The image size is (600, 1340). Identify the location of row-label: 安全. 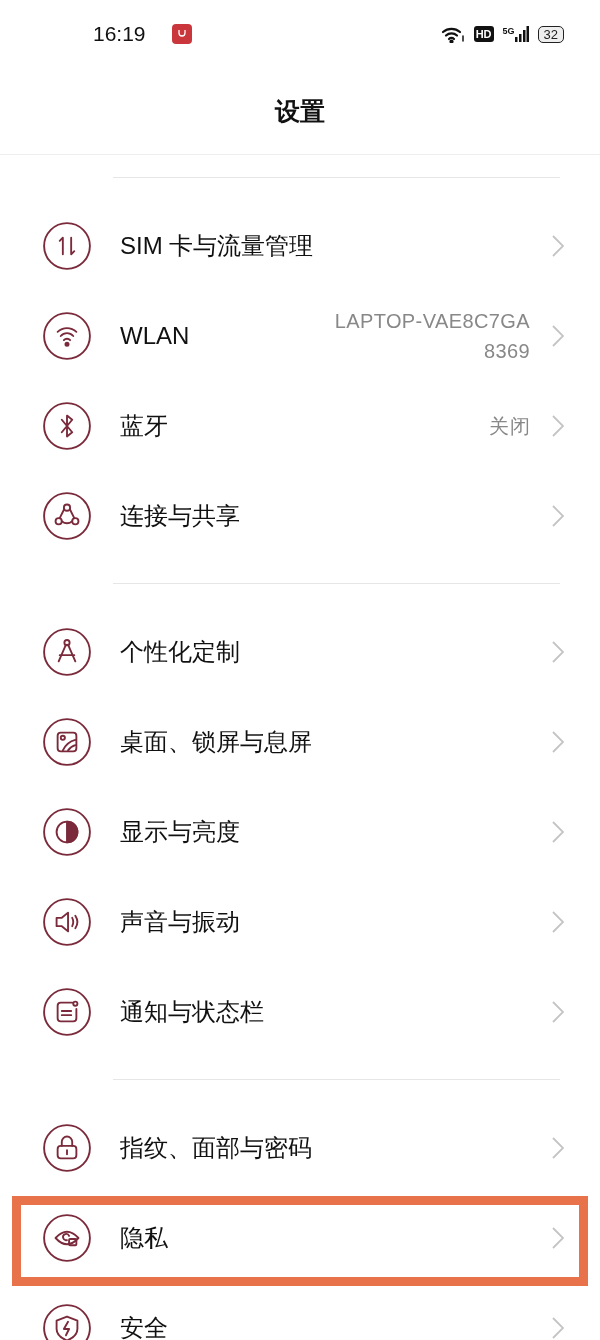
(144, 1326).